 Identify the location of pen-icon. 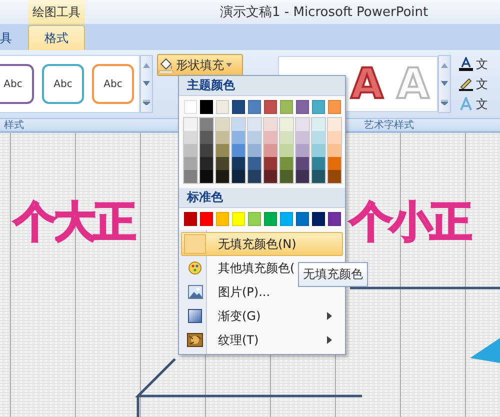
(466, 84).